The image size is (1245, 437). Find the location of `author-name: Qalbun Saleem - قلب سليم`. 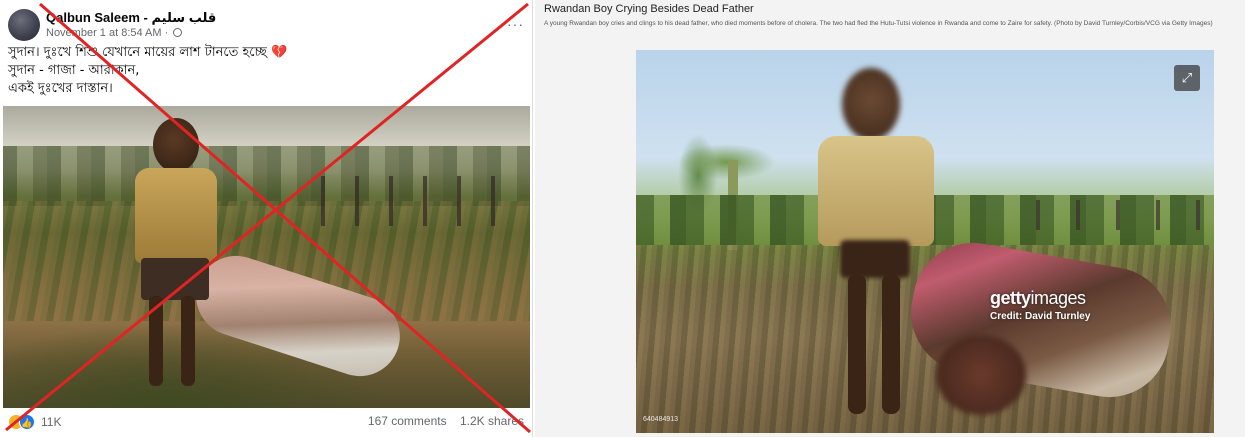

author-name: Qalbun Saleem - قلب سليم is located at coordinates (131, 18).